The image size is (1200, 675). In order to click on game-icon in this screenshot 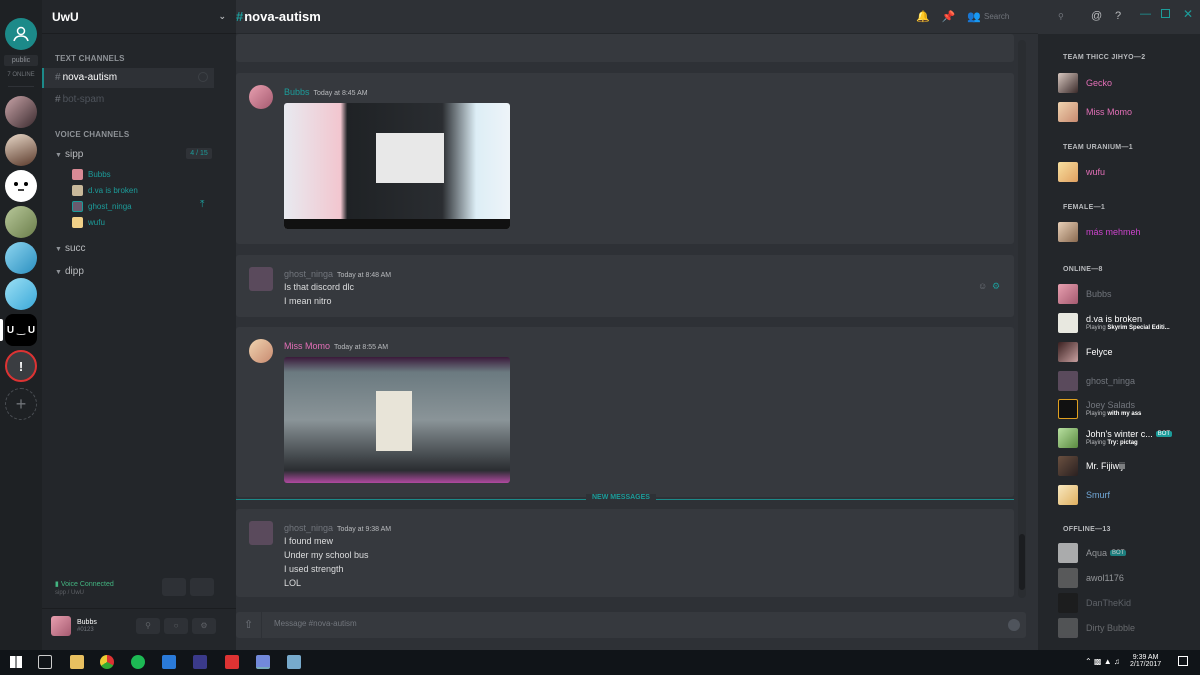, I will do `click(232, 662)`.